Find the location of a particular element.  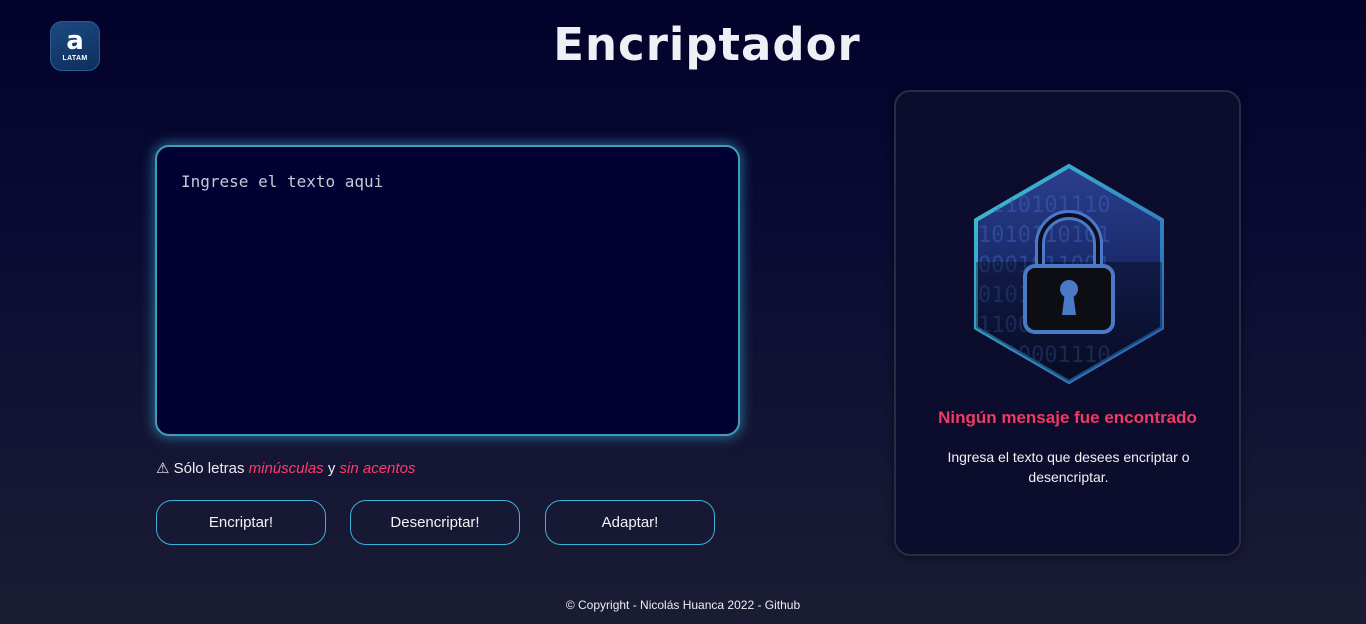

warning-highlight-lowercase: minúsculas is located at coordinates (286, 468).